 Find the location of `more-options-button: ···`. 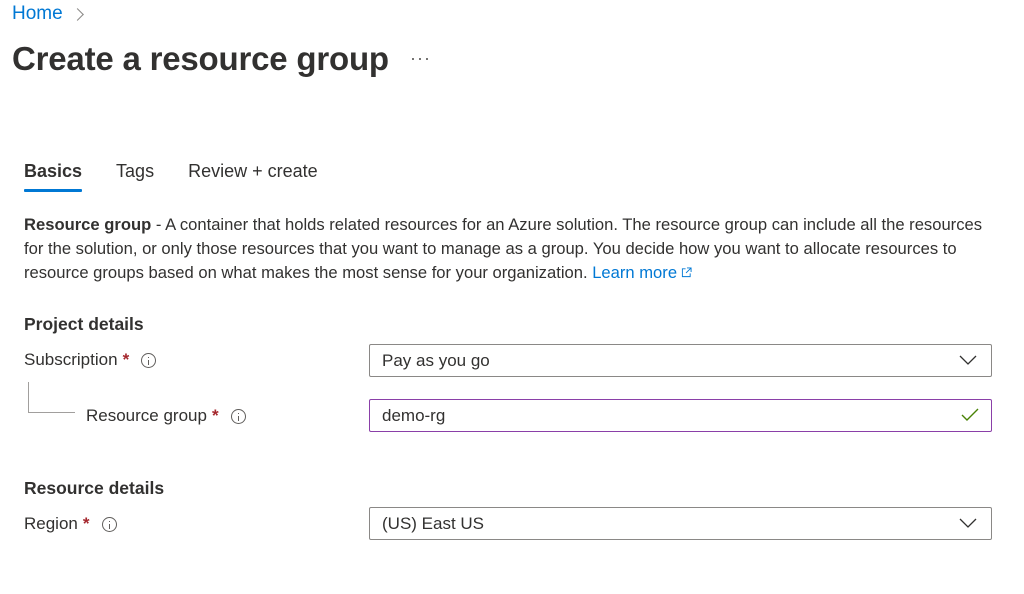

more-options-button: ··· is located at coordinates (420, 58).